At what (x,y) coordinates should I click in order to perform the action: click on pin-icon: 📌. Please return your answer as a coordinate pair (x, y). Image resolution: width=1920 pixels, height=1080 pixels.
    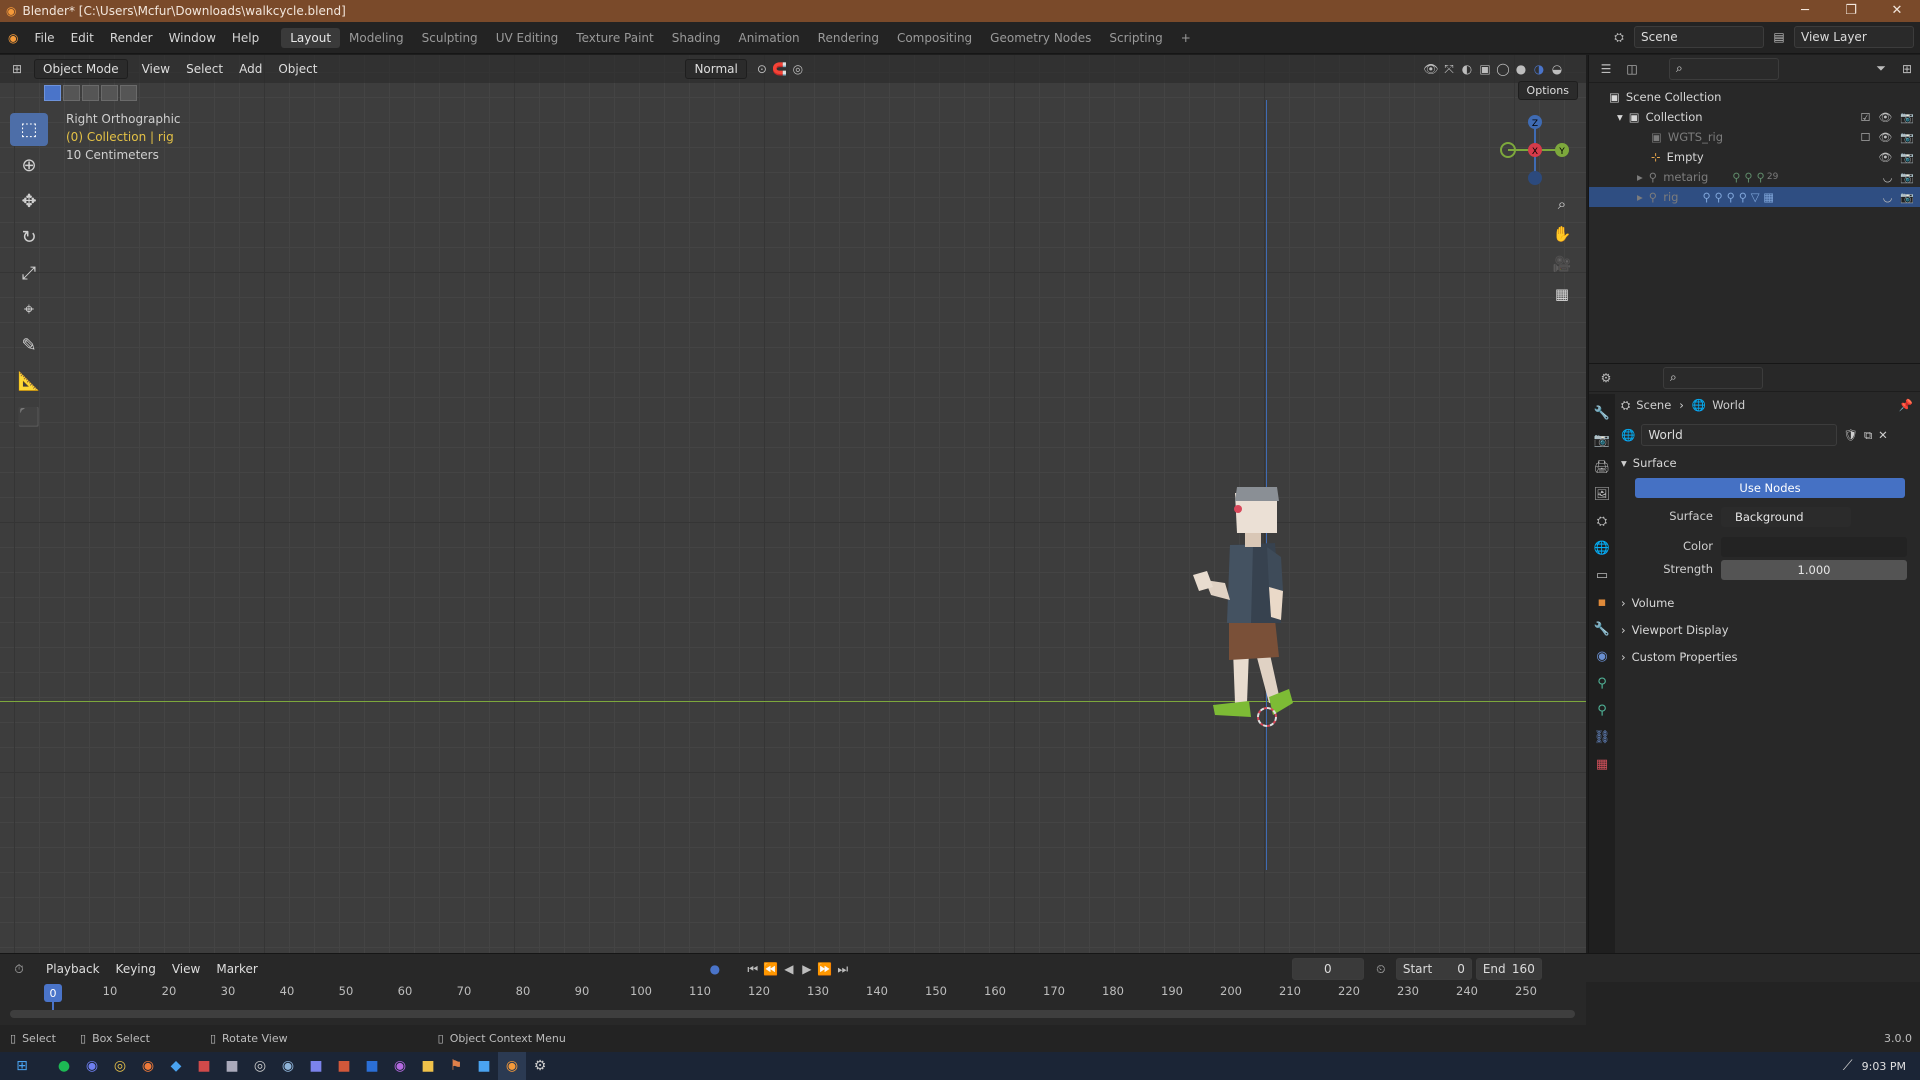
    Looking at the image, I should click on (1906, 405).